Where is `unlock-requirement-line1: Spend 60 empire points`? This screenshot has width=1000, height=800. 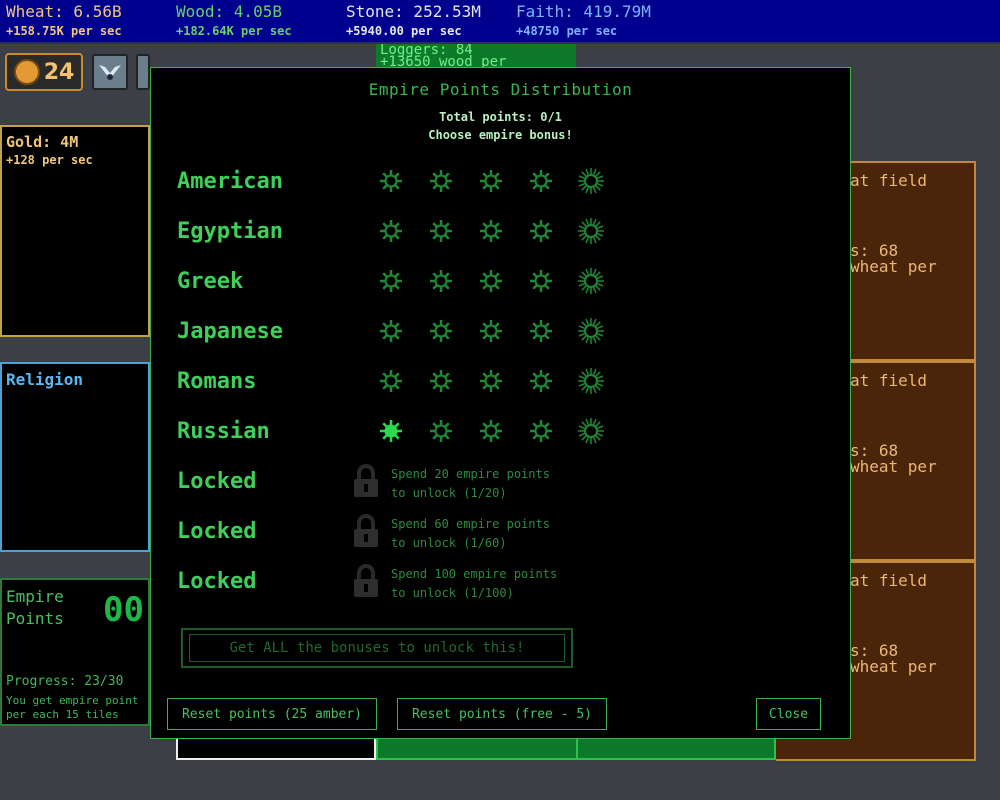 unlock-requirement-line1: Spend 60 empire points is located at coordinates (470, 524).